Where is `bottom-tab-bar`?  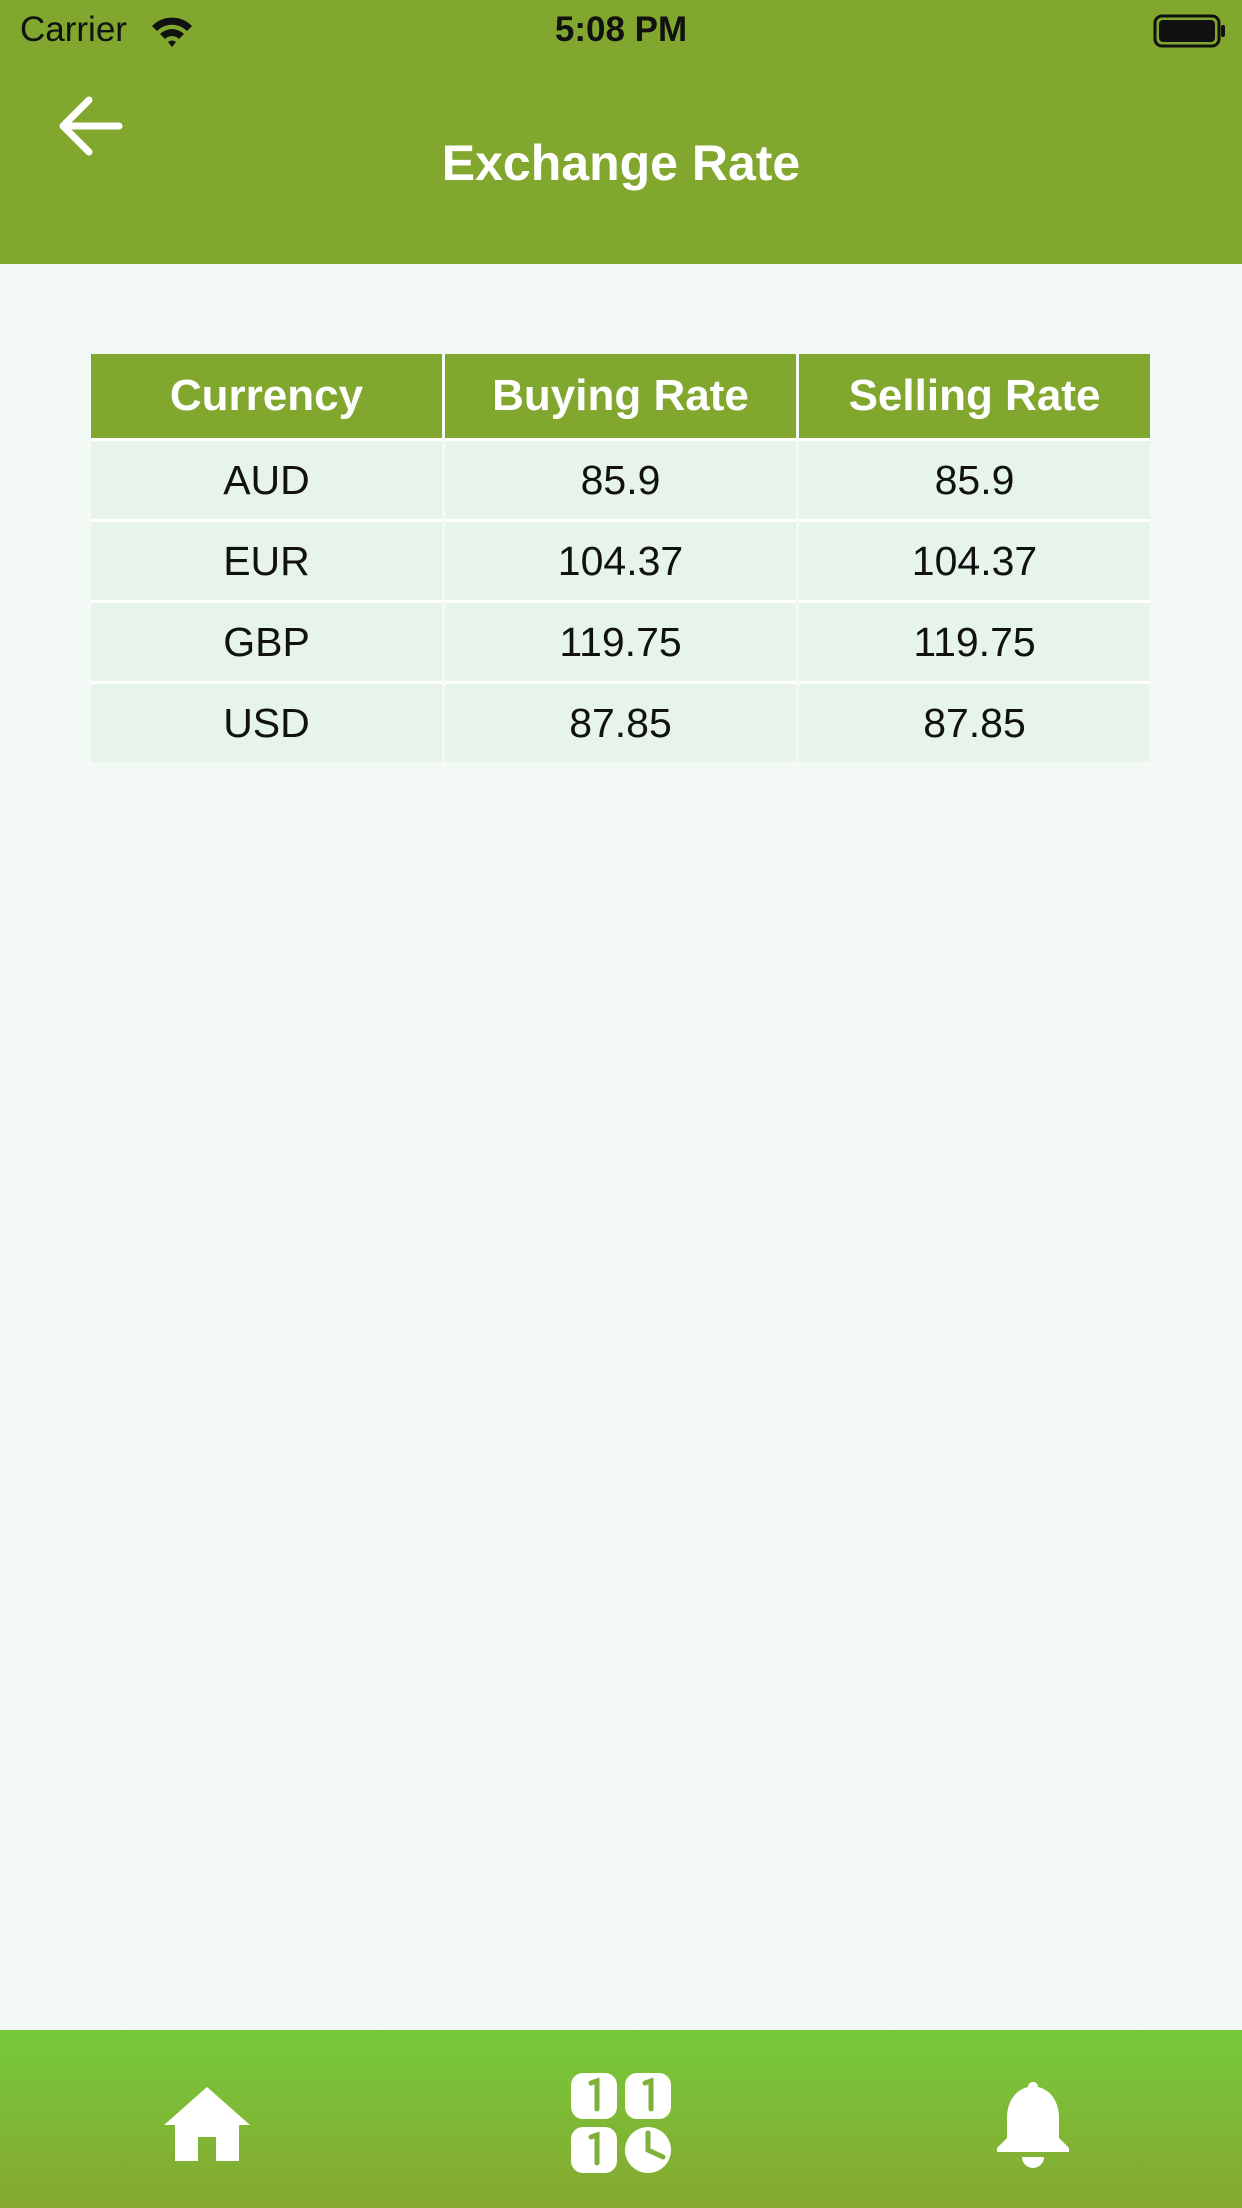 bottom-tab-bar is located at coordinates (621, 2119).